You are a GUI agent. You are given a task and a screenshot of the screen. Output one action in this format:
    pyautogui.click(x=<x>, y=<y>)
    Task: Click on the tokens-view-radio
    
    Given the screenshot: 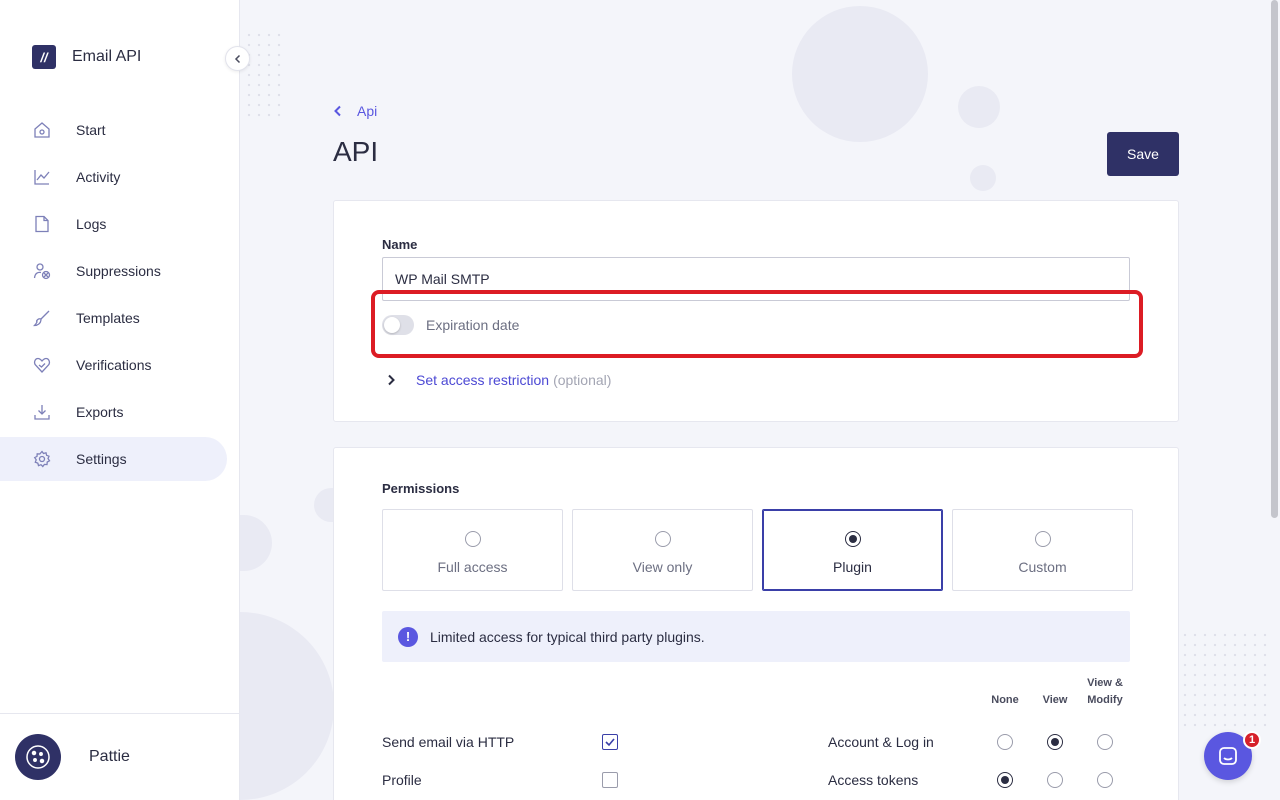 What is the action you would take?
    pyautogui.click(x=1055, y=780)
    